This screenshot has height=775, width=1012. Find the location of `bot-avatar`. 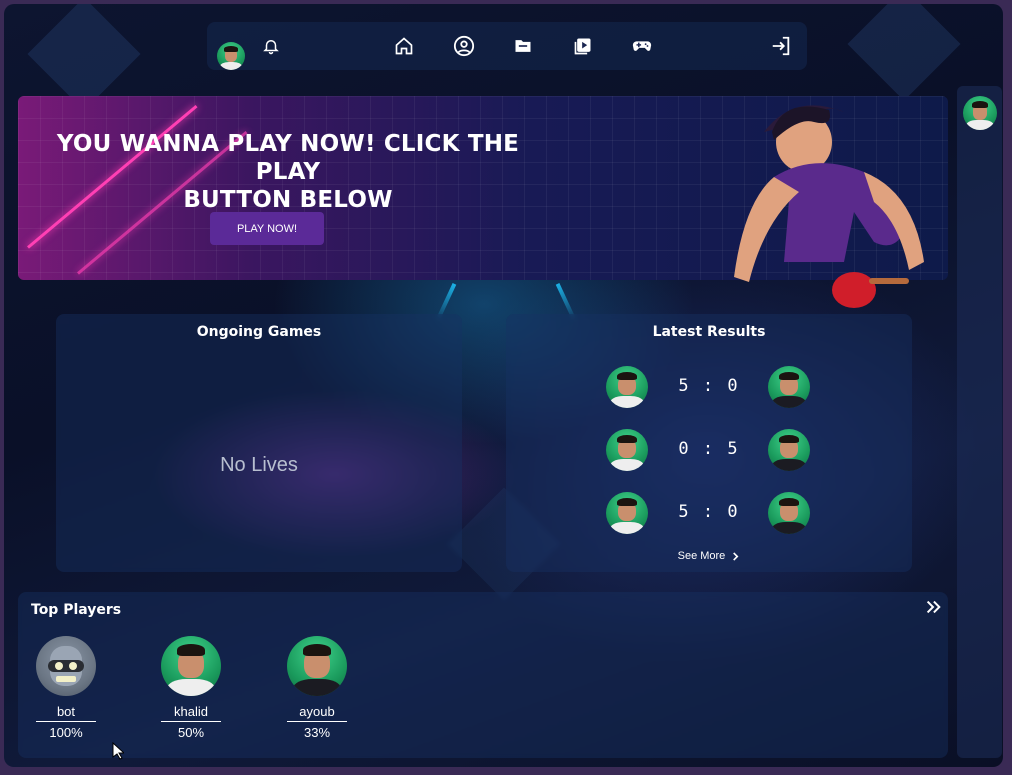

bot-avatar is located at coordinates (66, 666).